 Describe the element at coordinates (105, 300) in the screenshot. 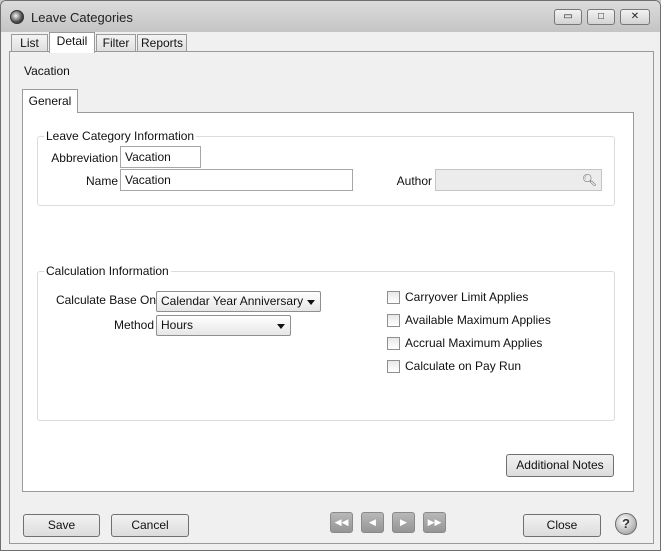

I see `calculate-base-label: Calculate Base On` at that location.